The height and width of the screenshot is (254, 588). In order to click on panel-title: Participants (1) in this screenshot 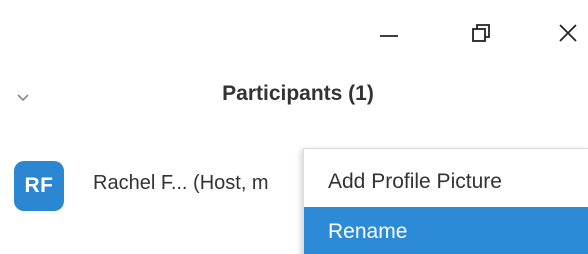, I will do `click(298, 93)`.